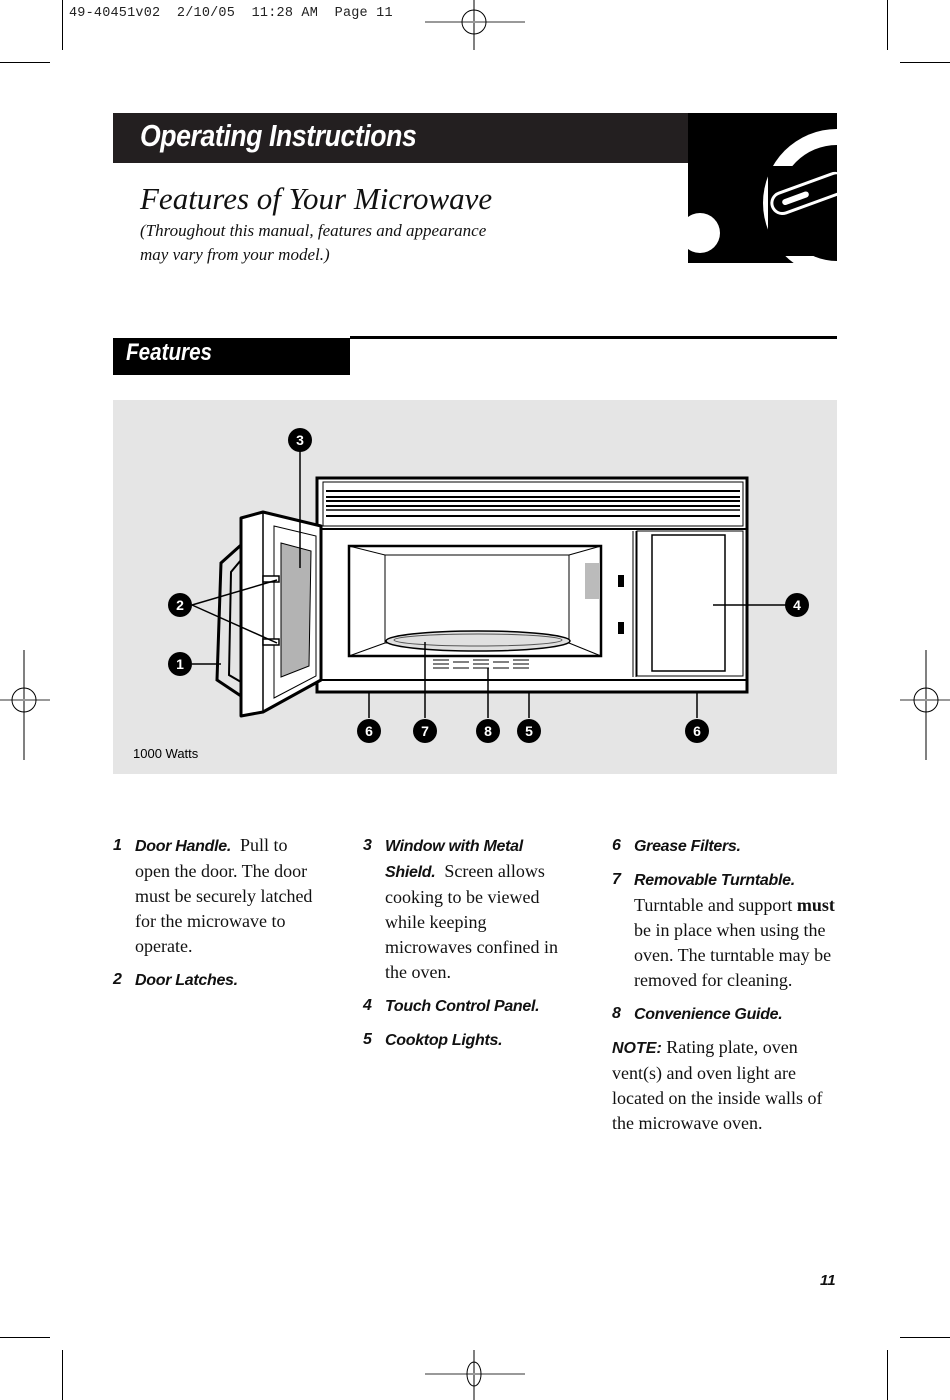  I want to click on callout-6-right: 6, so click(697, 731).